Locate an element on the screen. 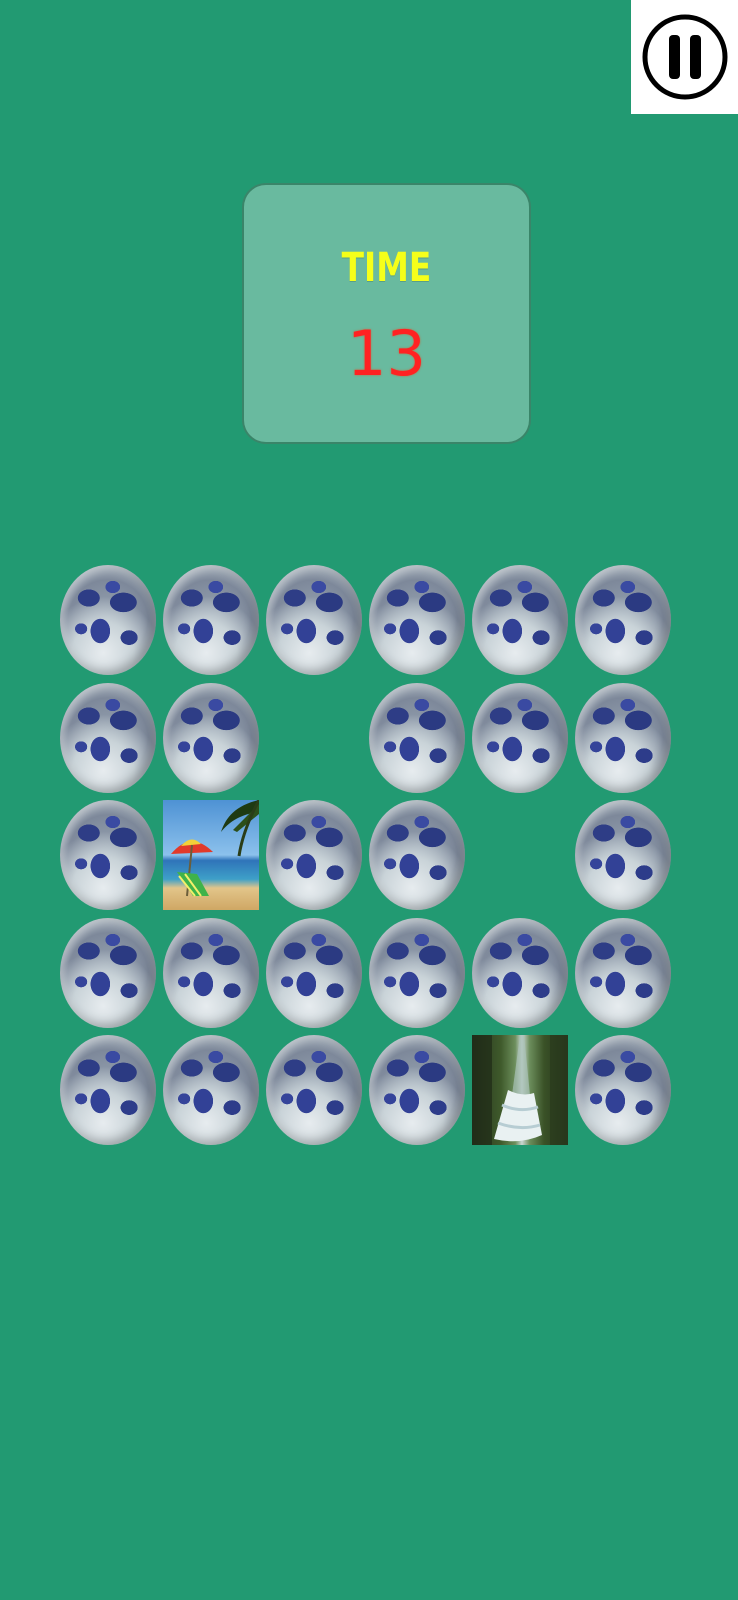  memory-card-waterfall is located at coordinates (520, 1090).